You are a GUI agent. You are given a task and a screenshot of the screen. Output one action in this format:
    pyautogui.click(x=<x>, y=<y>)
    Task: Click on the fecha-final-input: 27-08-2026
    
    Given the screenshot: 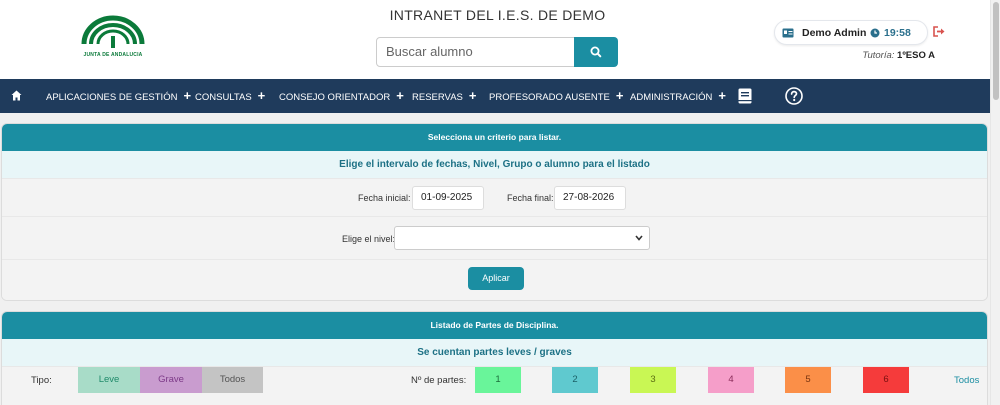 What is the action you would take?
    pyautogui.click(x=590, y=198)
    